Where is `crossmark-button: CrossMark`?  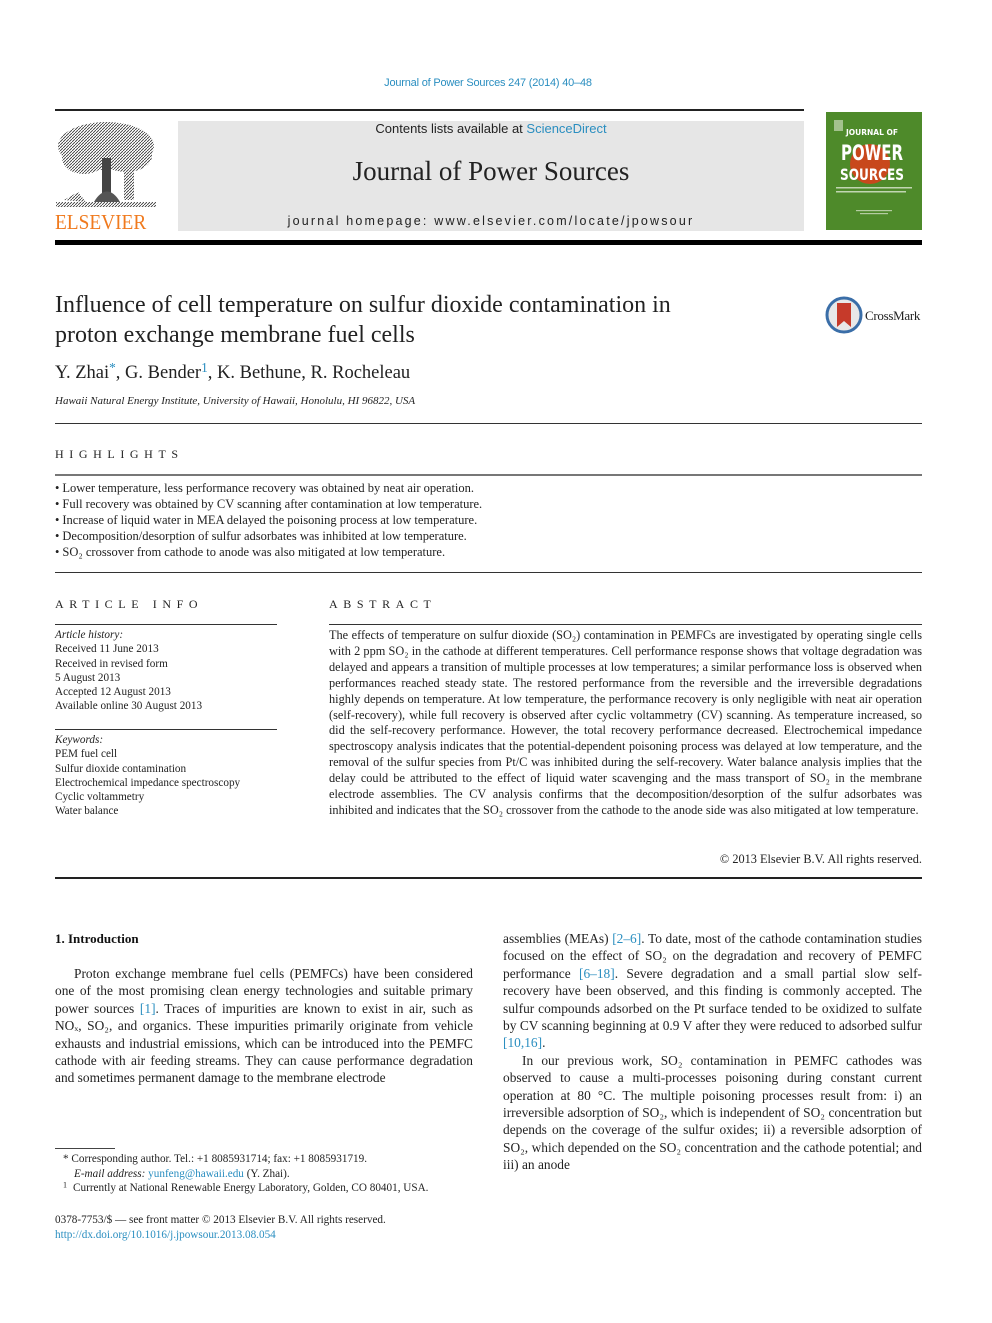
crossmark-button: CrossMark is located at coordinates (875, 316).